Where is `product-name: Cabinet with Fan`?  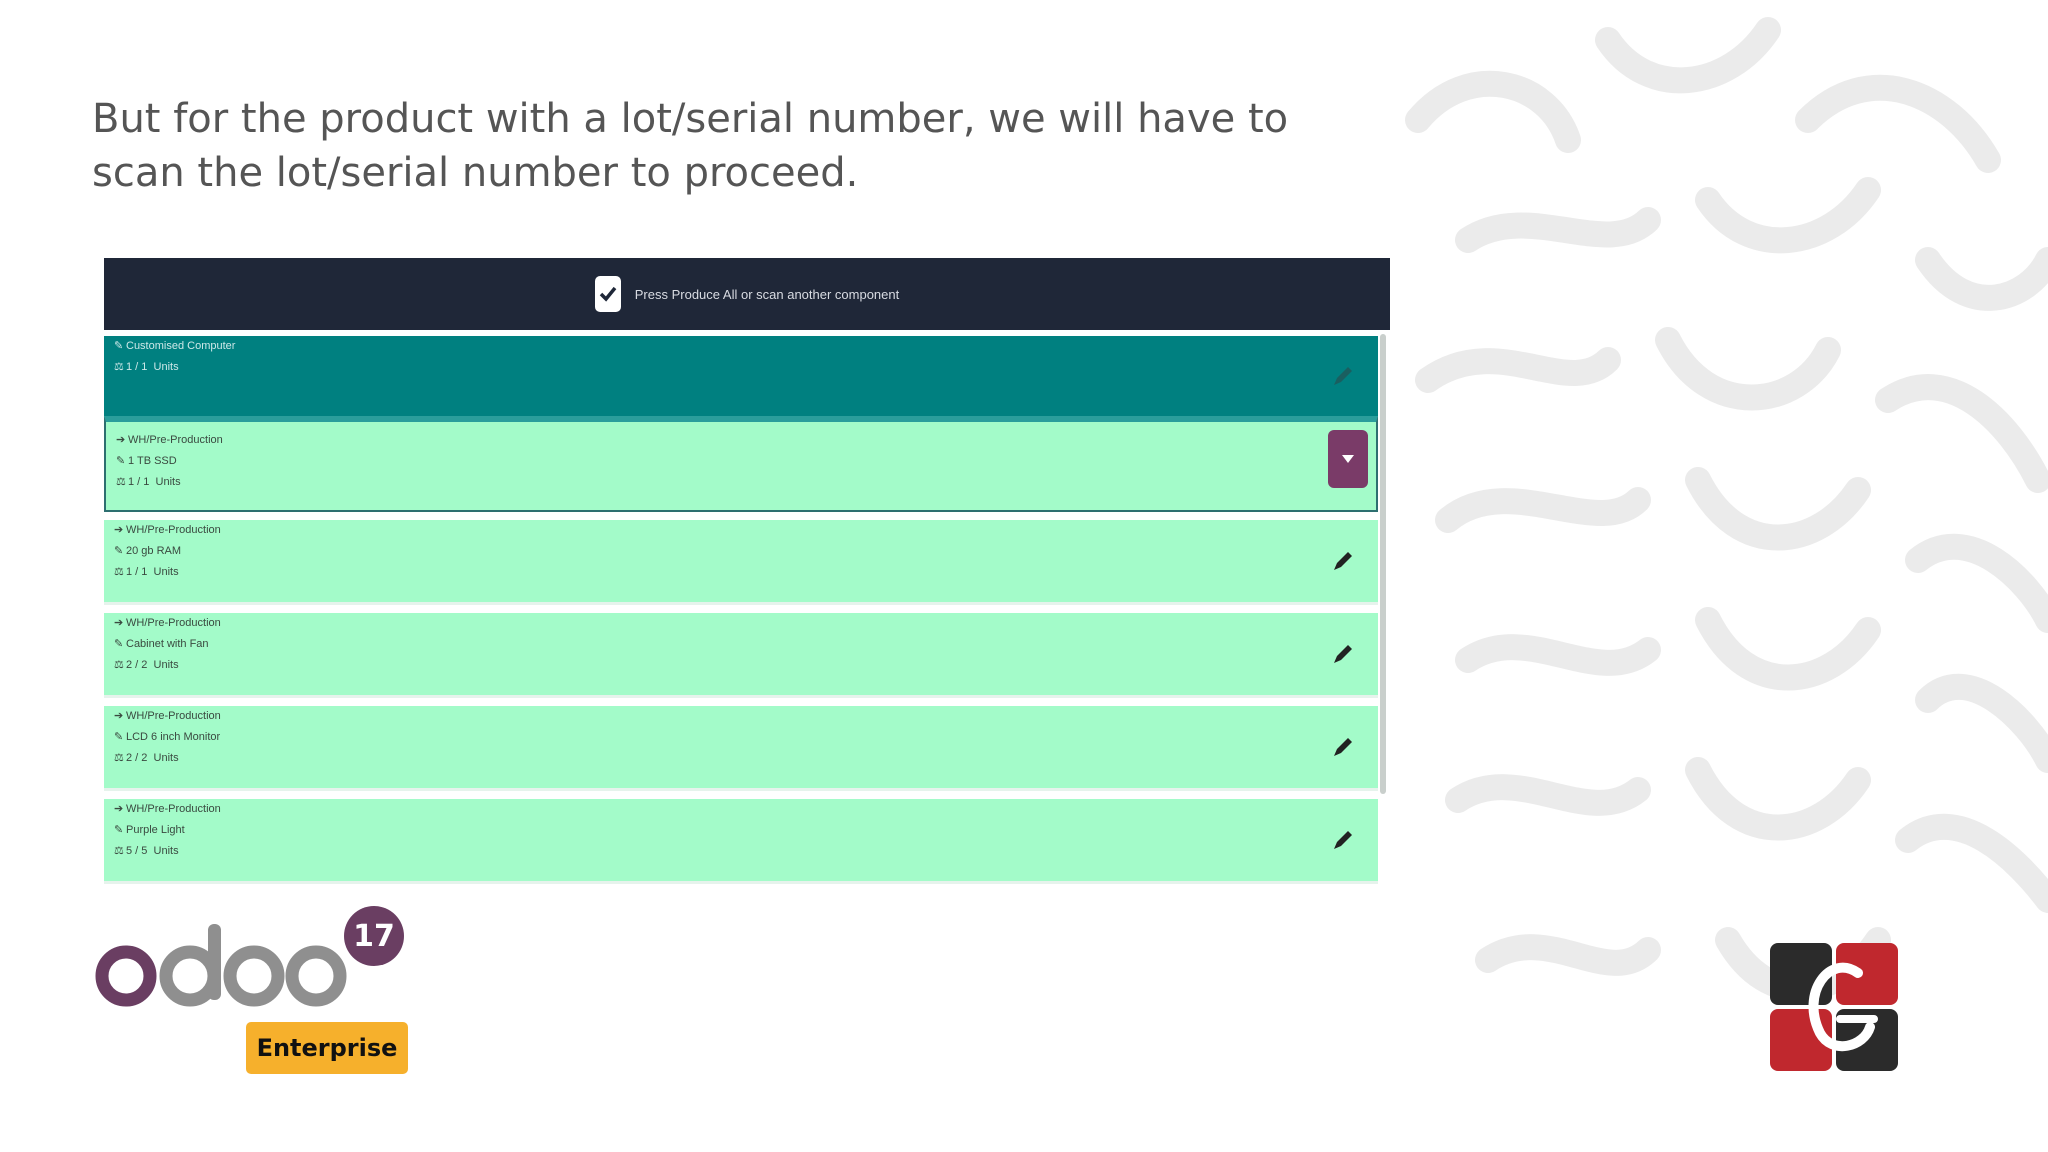 product-name: Cabinet with Fan is located at coordinates (167, 644).